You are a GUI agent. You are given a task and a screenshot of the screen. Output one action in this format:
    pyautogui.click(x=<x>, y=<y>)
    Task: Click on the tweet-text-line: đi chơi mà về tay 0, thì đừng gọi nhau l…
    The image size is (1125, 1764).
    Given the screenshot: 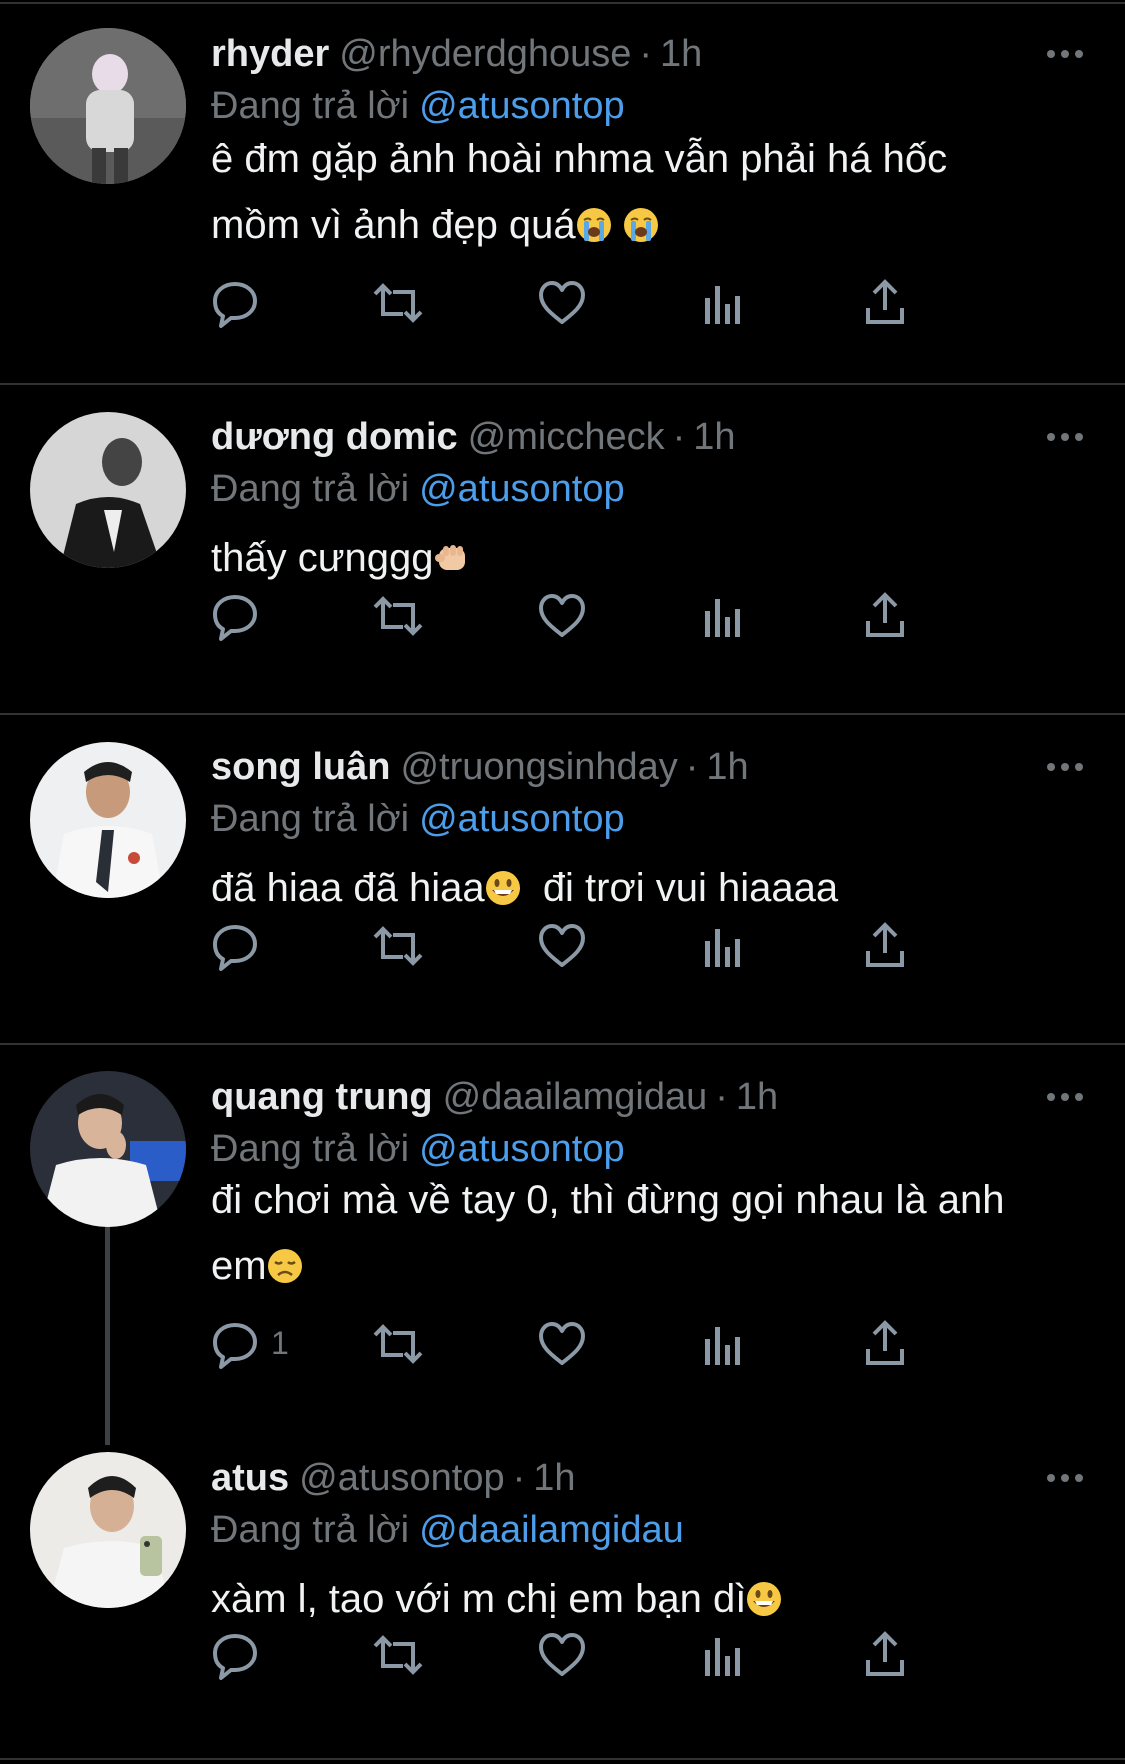 What is the action you would take?
    pyautogui.click(x=608, y=1200)
    